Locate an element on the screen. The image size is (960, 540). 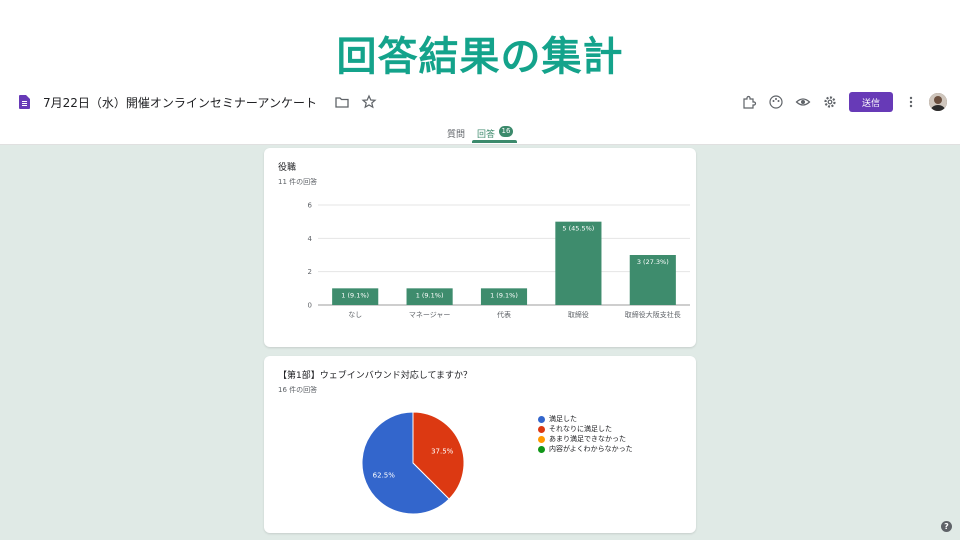
bar-value-label: 5 (45.5%) is located at coordinates (578, 229).